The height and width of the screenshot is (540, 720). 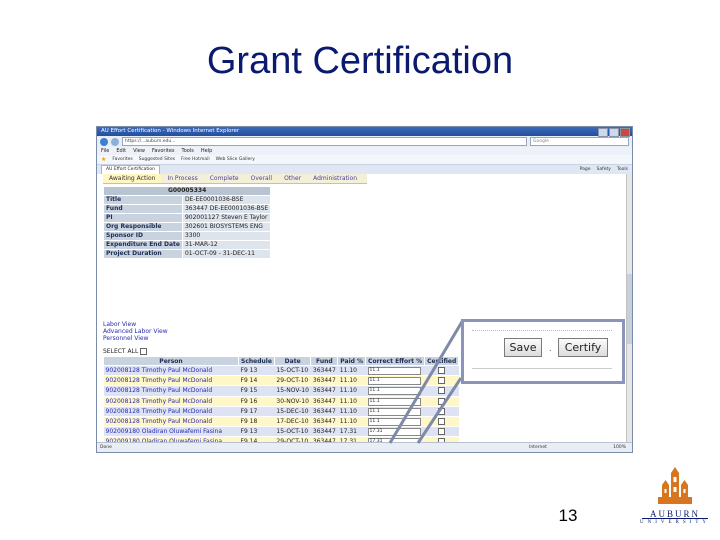 I want to click on zoom-callout: Save . Certify, so click(x=543, y=351).